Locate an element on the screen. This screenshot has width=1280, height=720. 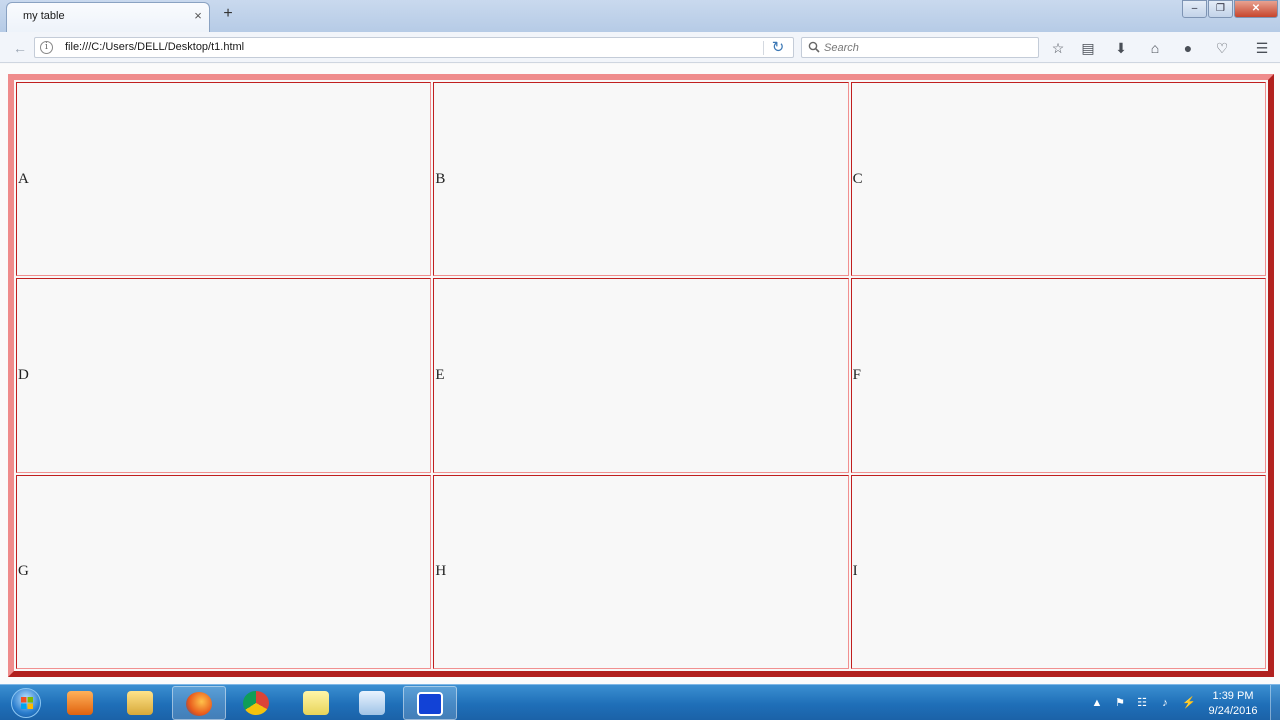
close-window-button: ✕ is located at coordinates (1256, 9).